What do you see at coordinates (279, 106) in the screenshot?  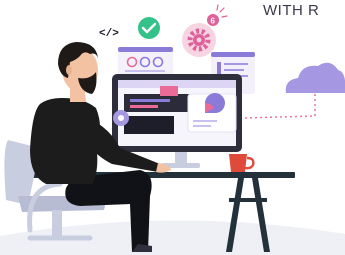 I see `connector-line` at bounding box center [279, 106].